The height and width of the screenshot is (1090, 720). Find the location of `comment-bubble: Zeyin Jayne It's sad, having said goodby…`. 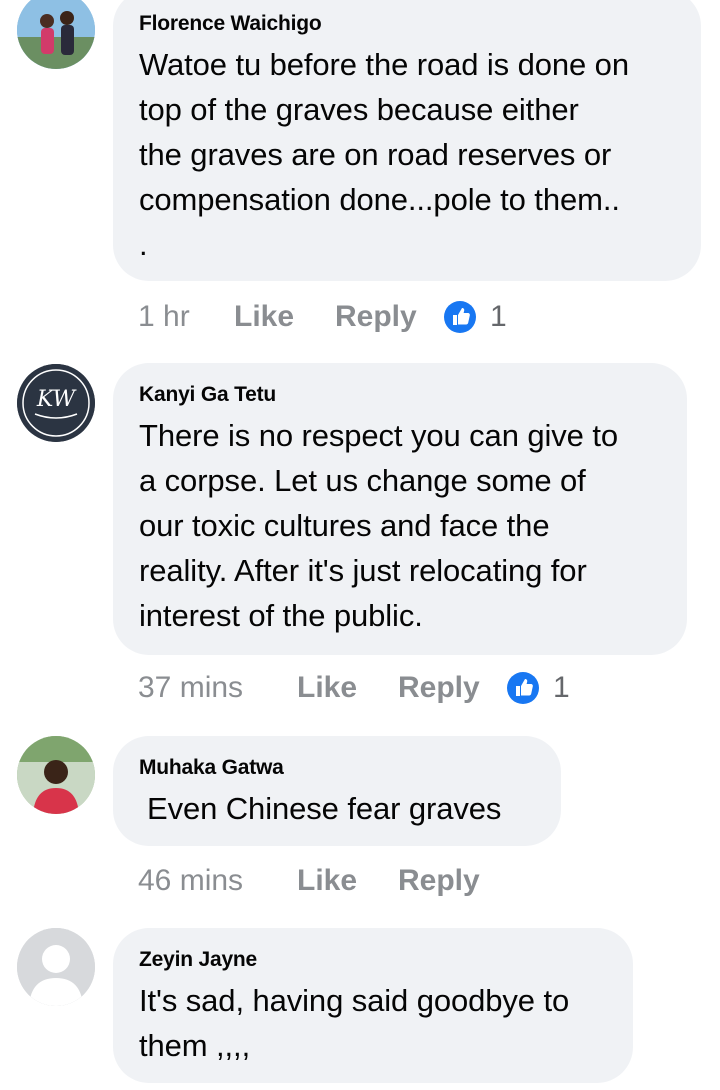

comment-bubble: Zeyin Jayne It's sad, having said goodby… is located at coordinates (373, 1005).